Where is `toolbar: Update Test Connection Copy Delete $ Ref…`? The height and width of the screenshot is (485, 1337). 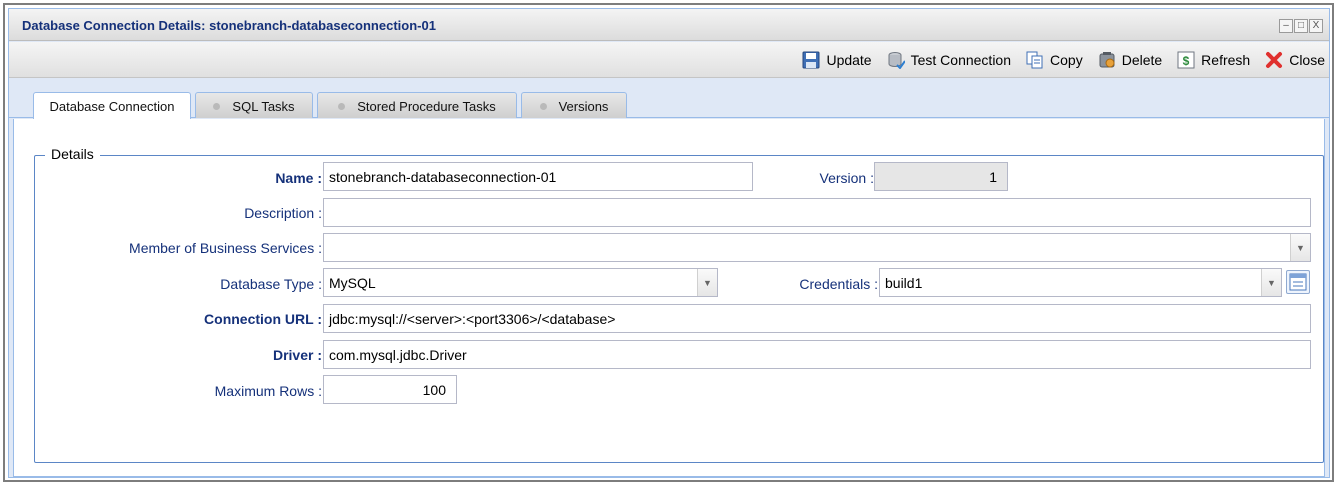 toolbar: Update Test Connection Copy Delete $ Ref… is located at coordinates (669, 60).